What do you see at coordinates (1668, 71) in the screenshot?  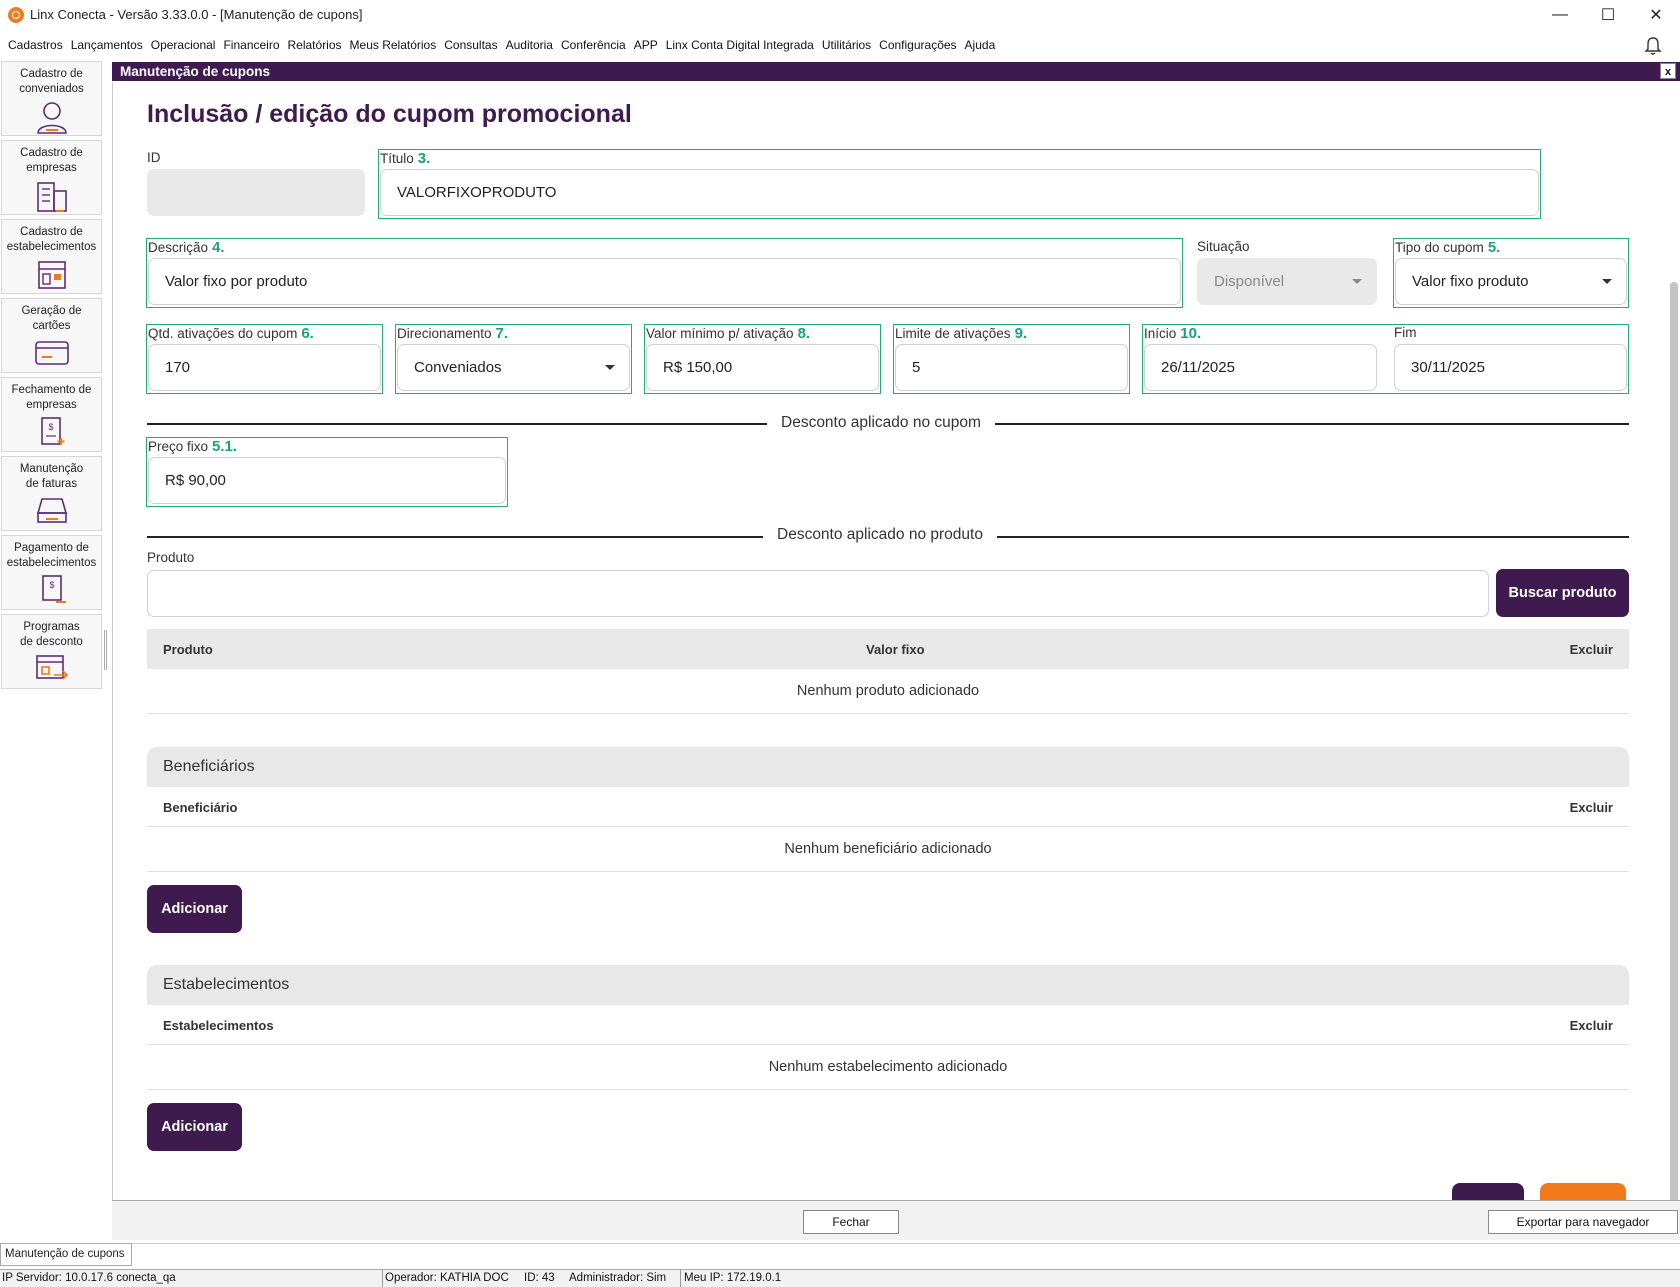 I see `child-close-button: x` at bounding box center [1668, 71].